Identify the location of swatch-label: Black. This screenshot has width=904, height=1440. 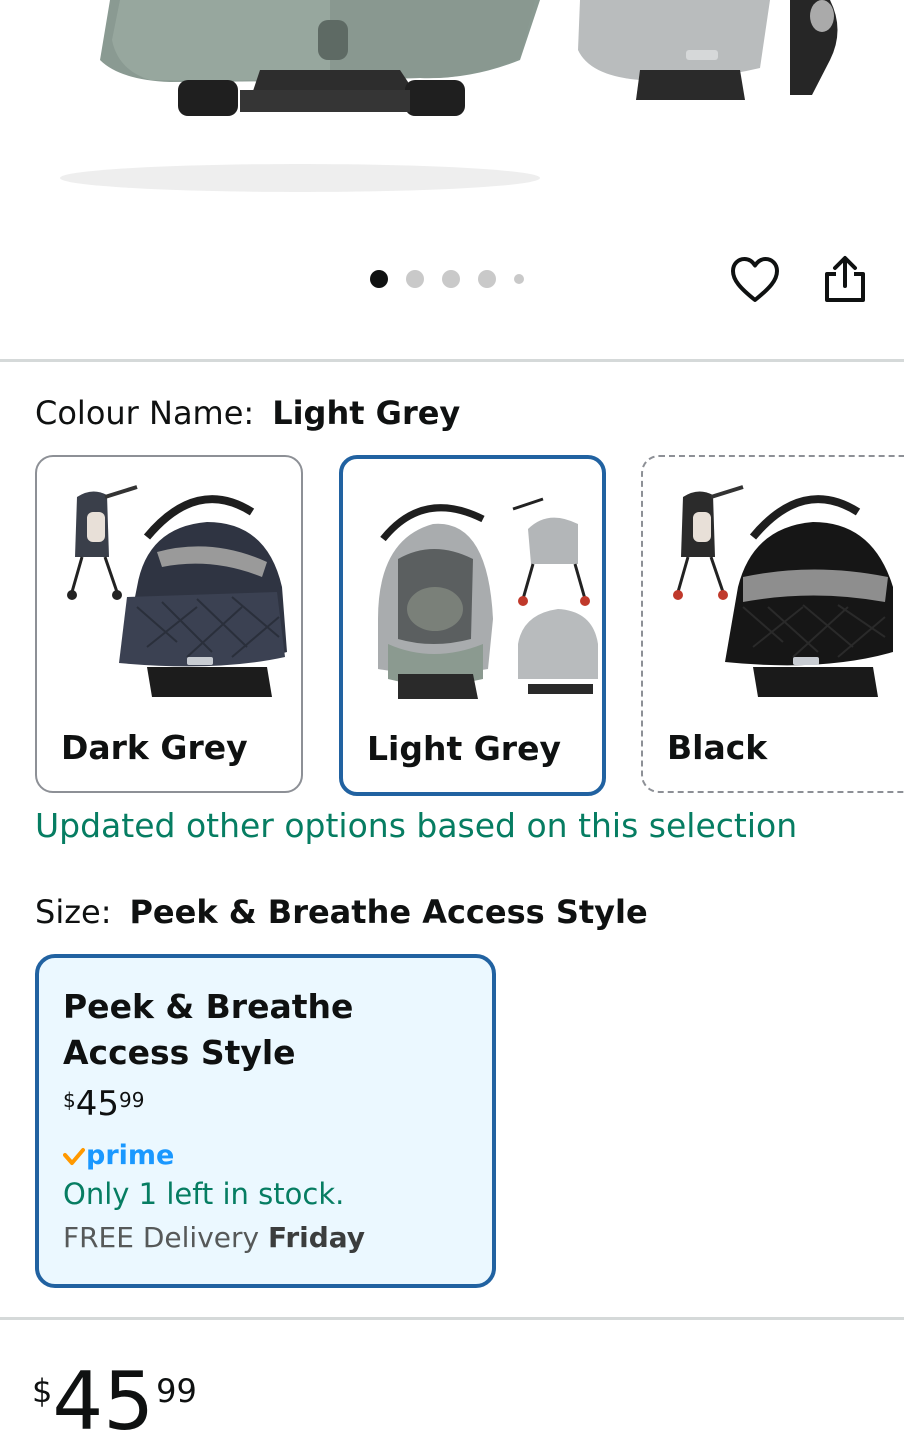
(717, 747).